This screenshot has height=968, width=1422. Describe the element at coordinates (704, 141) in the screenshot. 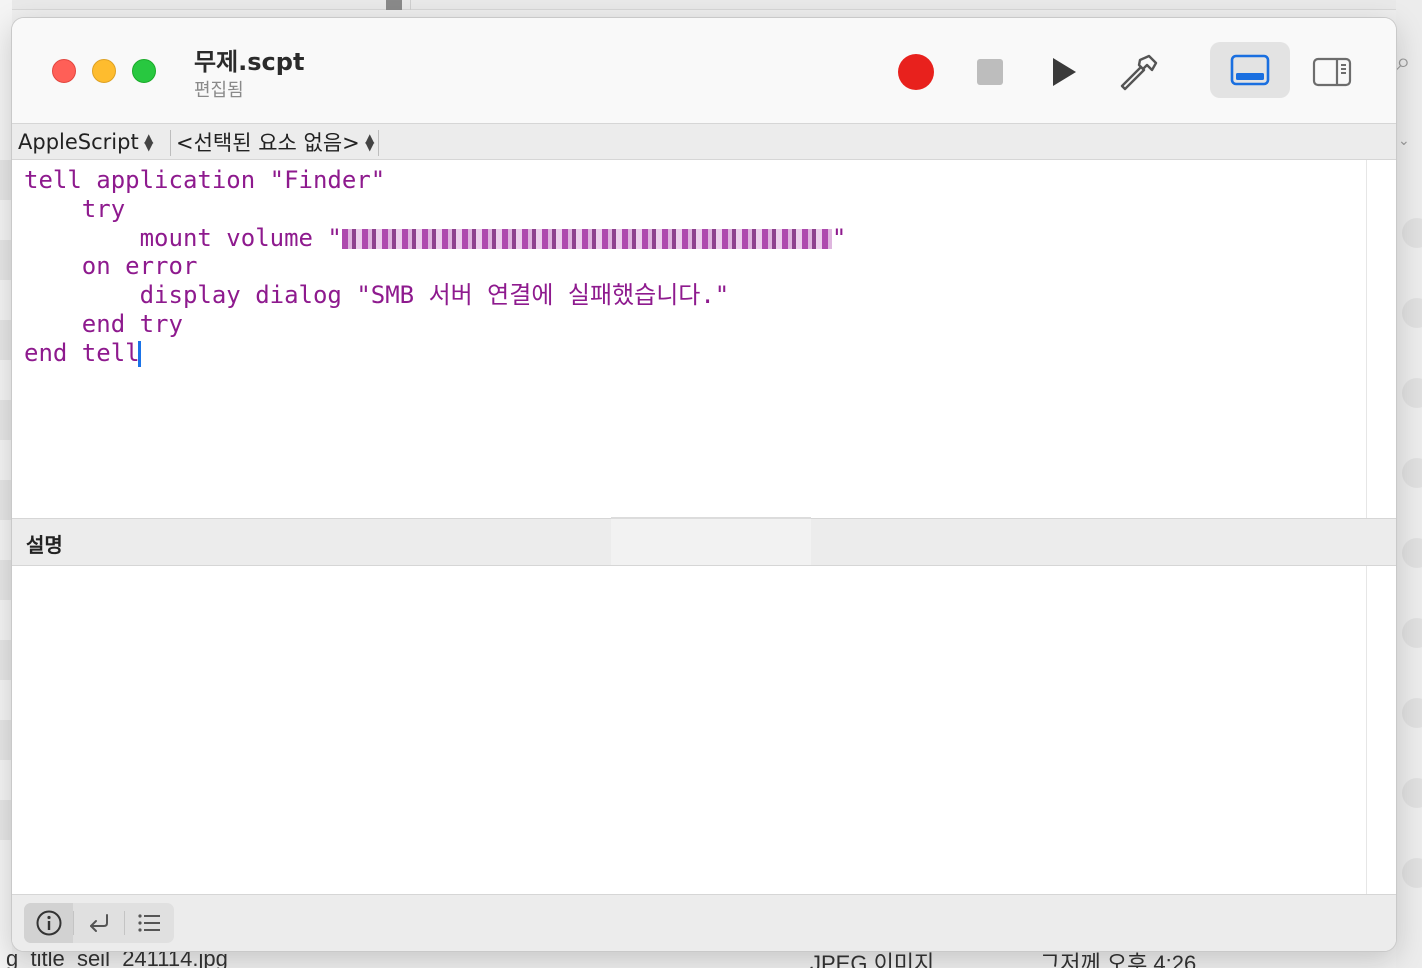

I see `navigation-bar: AppleScript ▲ ▼ <선택된 요소 없음> ▲ ▼` at that location.